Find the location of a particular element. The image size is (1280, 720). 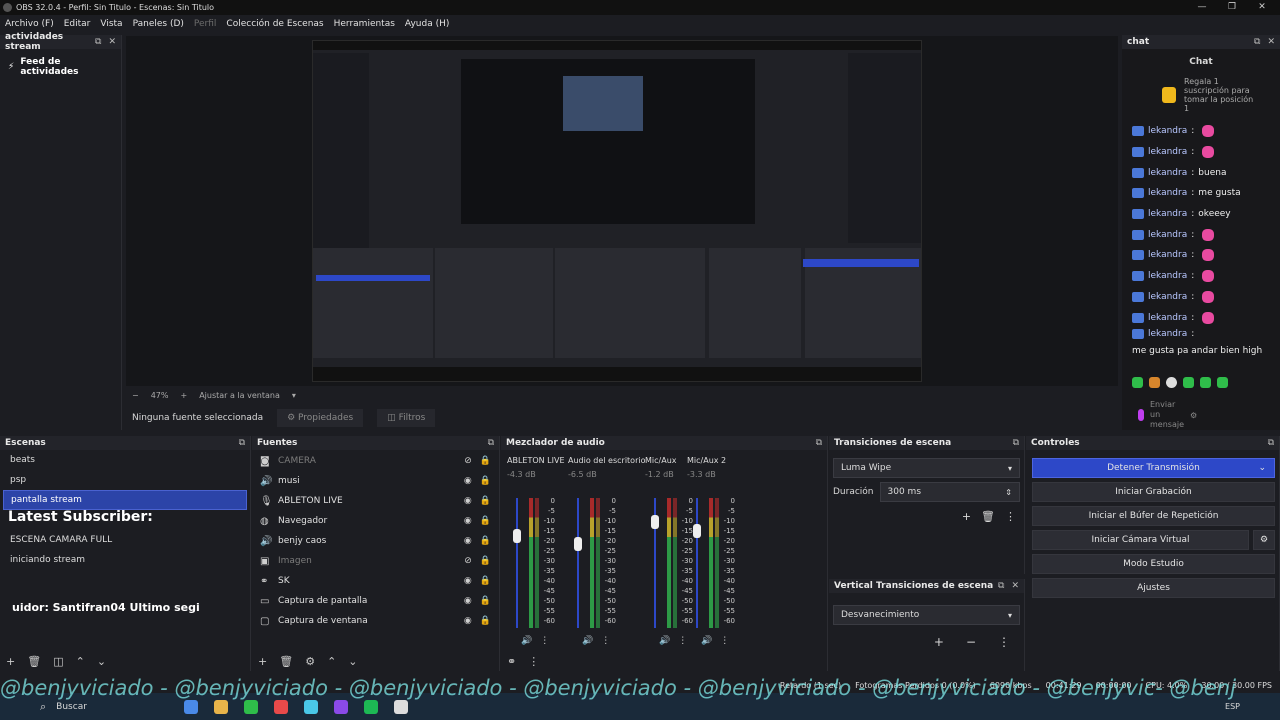

source-item: 🔊 musi ◉ 🔒 is located at coordinates (375, 481).